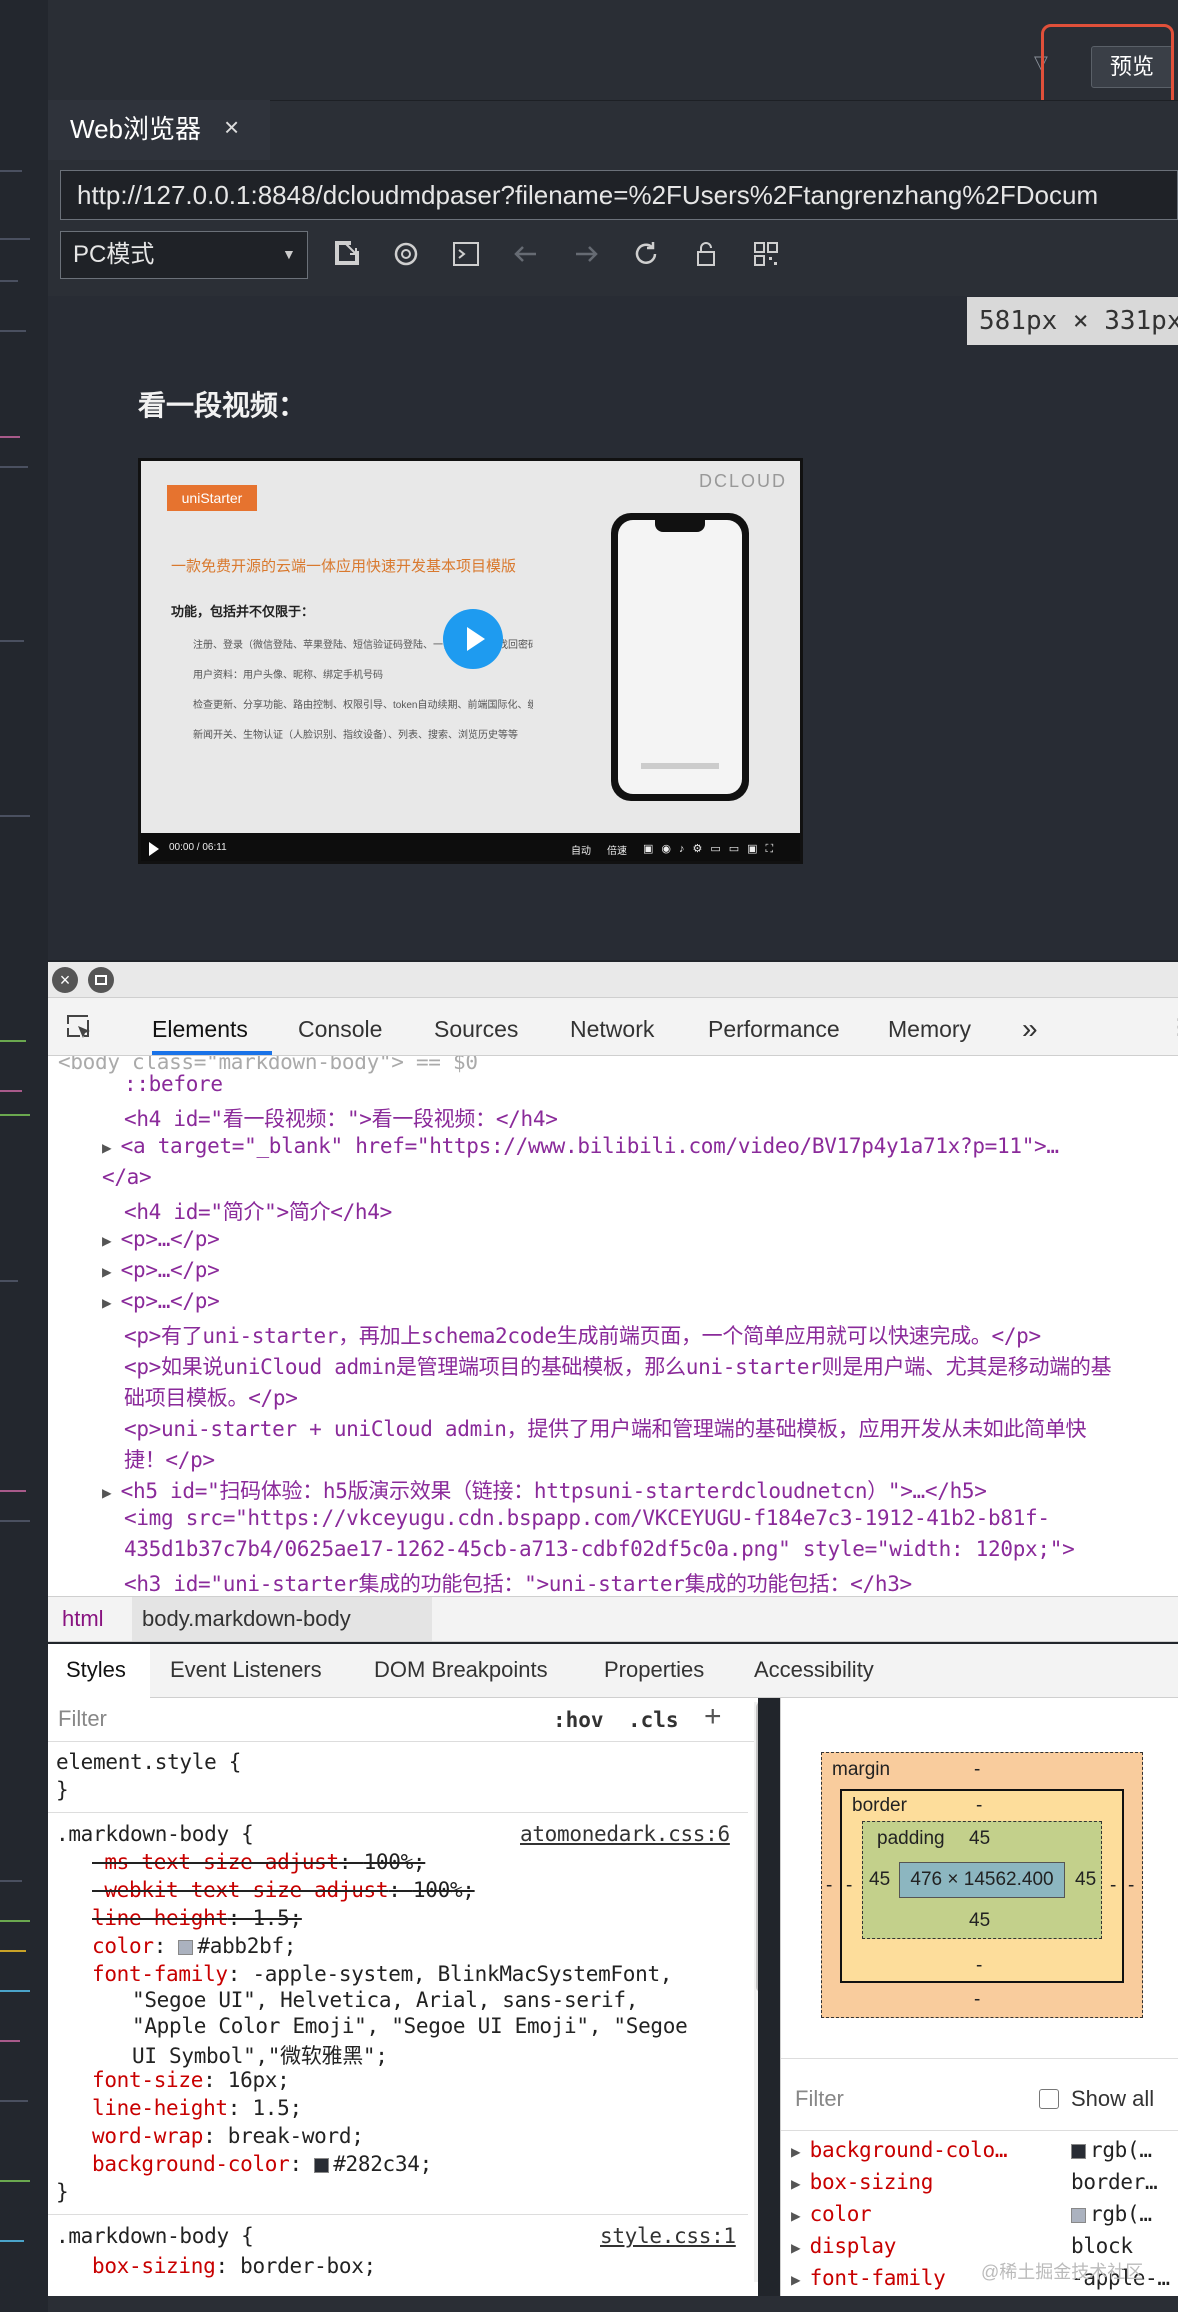 Image resolution: width=1178 pixels, height=2312 pixels. I want to click on css-prop: background-color: #282c34;, so click(262, 2164).